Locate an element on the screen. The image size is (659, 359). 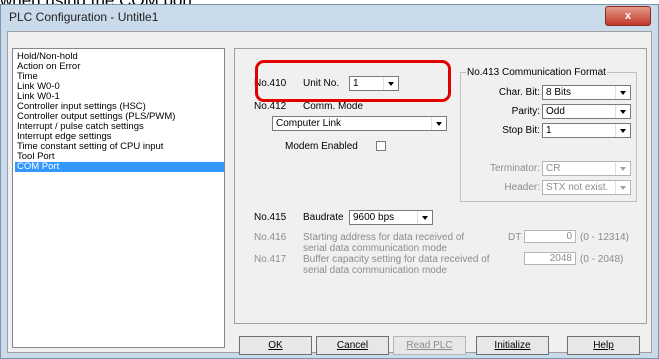
start-address-range: (0 - 12314) is located at coordinates (604, 237).